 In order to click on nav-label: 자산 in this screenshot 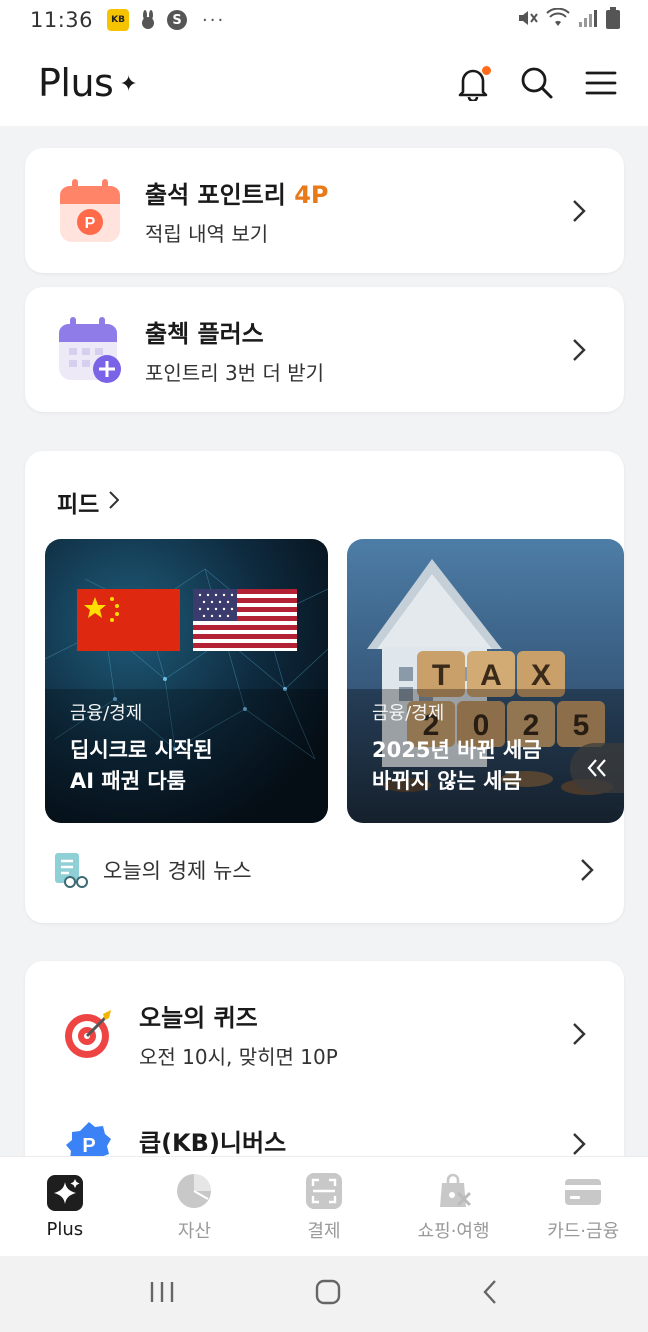, I will do `click(194, 1231)`.